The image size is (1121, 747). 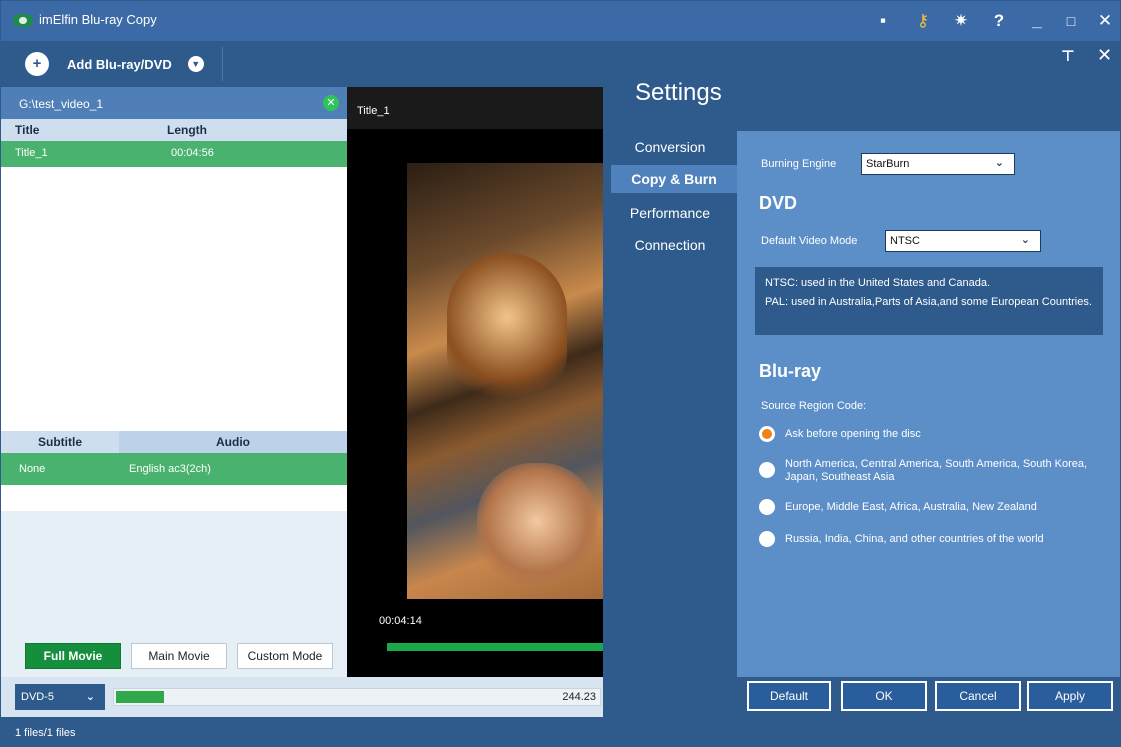 What do you see at coordinates (670, 147) in the screenshot?
I see `nav-conversion: Conversion` at bounding box center [670, 147].